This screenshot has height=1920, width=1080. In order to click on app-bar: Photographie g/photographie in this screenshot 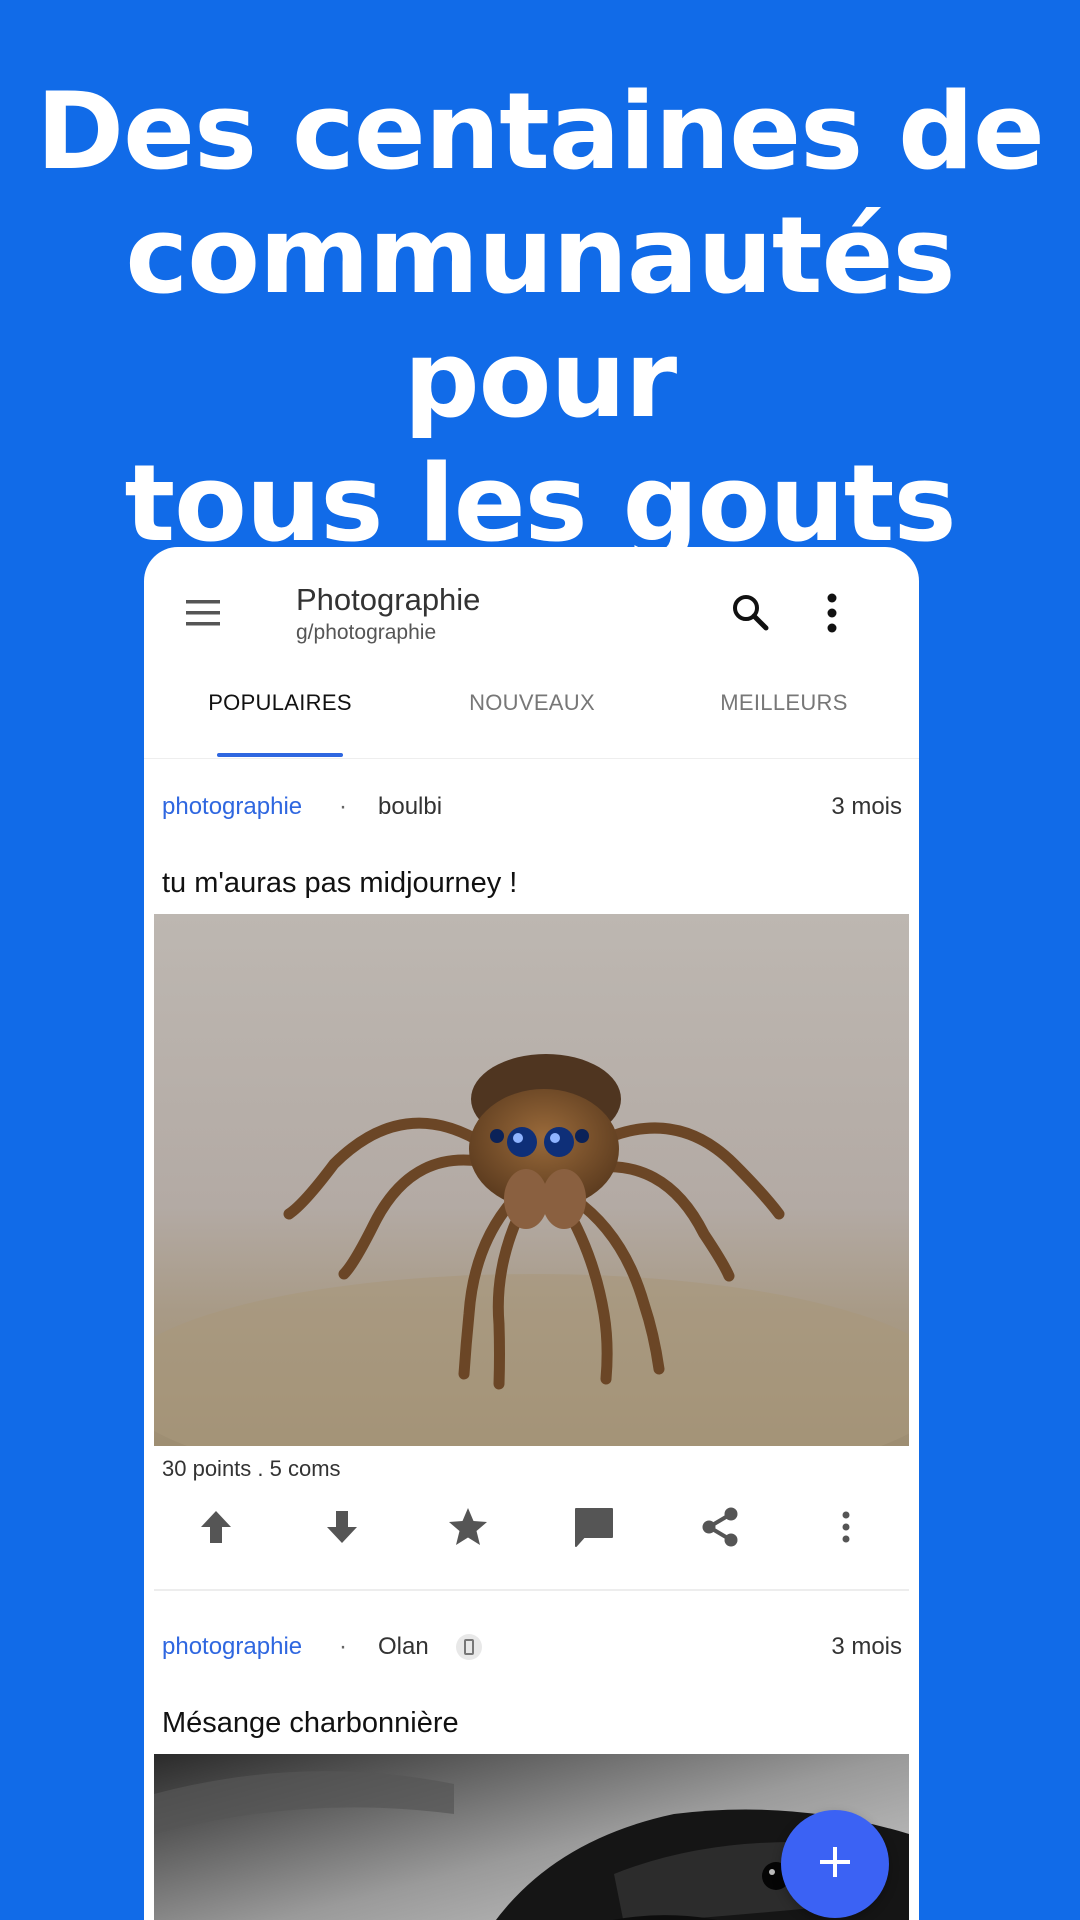, I will do `click(531, 612)`.